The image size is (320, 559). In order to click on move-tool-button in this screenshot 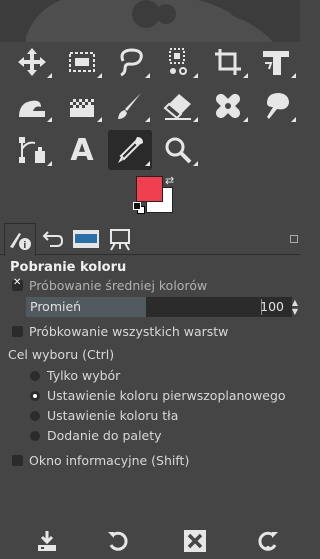, I will do `click(32, 62)`.